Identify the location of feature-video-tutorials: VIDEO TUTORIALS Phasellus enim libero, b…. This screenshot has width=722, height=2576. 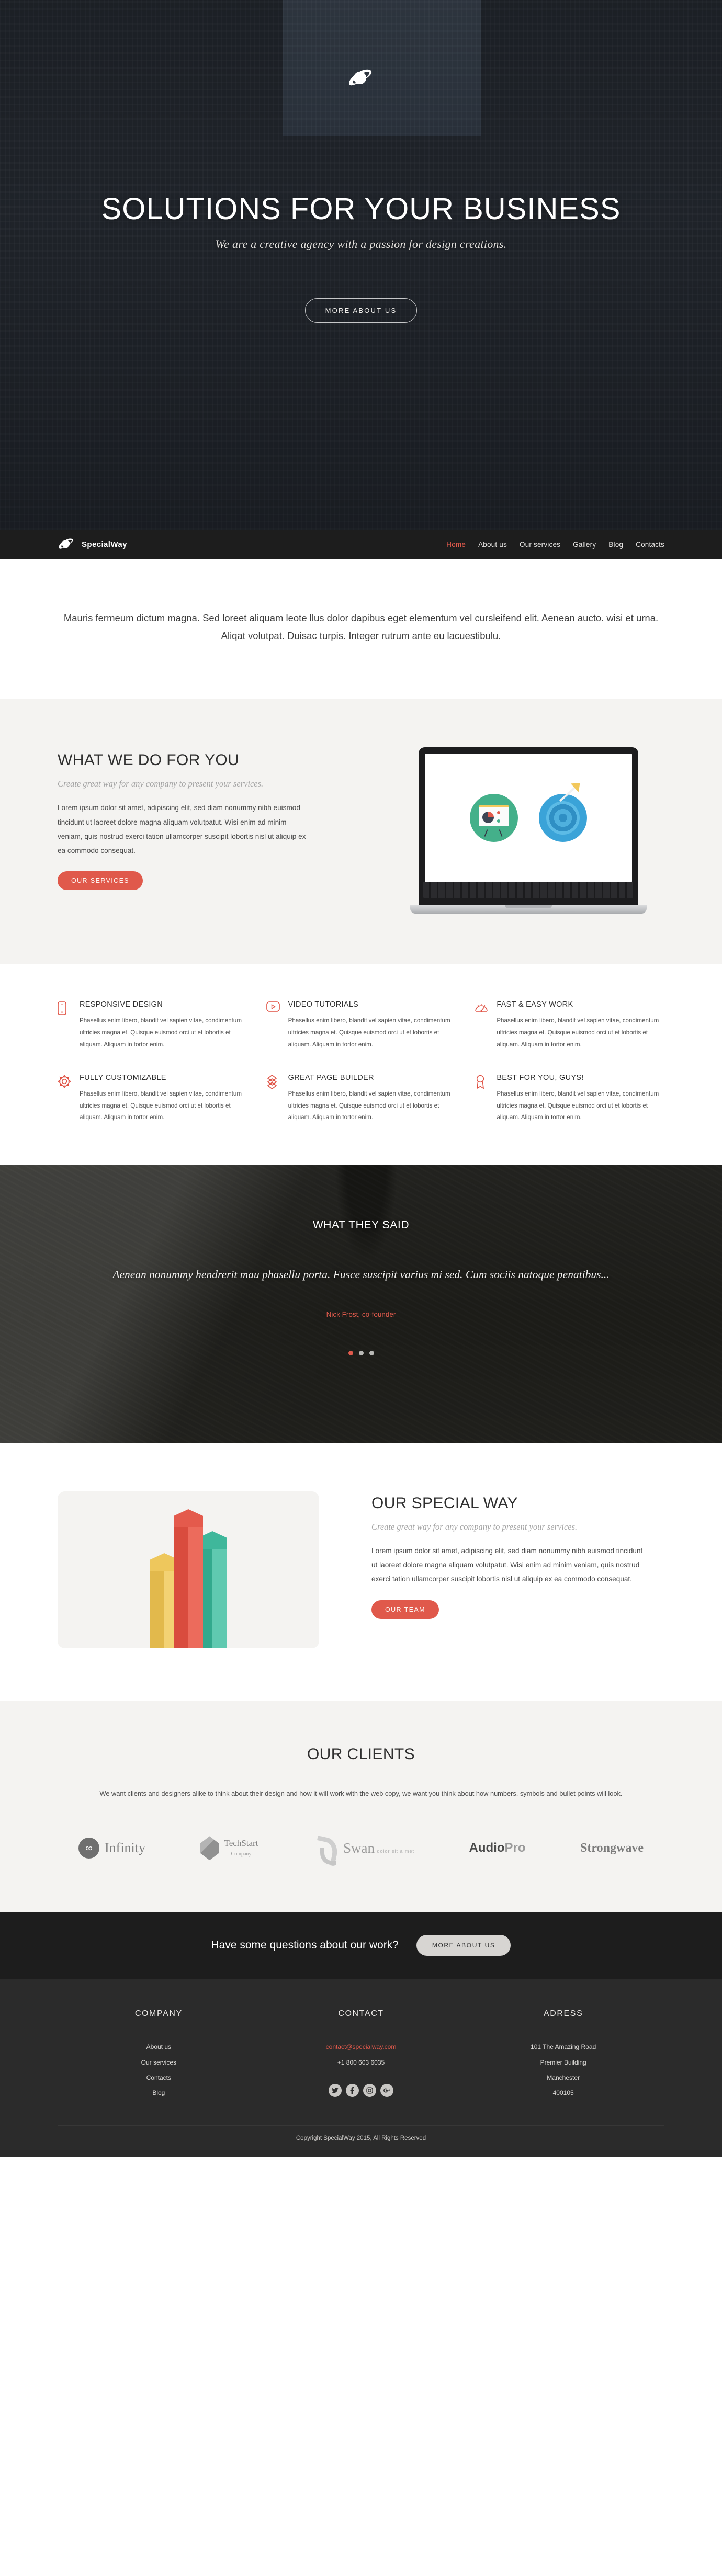
(361, 1026).